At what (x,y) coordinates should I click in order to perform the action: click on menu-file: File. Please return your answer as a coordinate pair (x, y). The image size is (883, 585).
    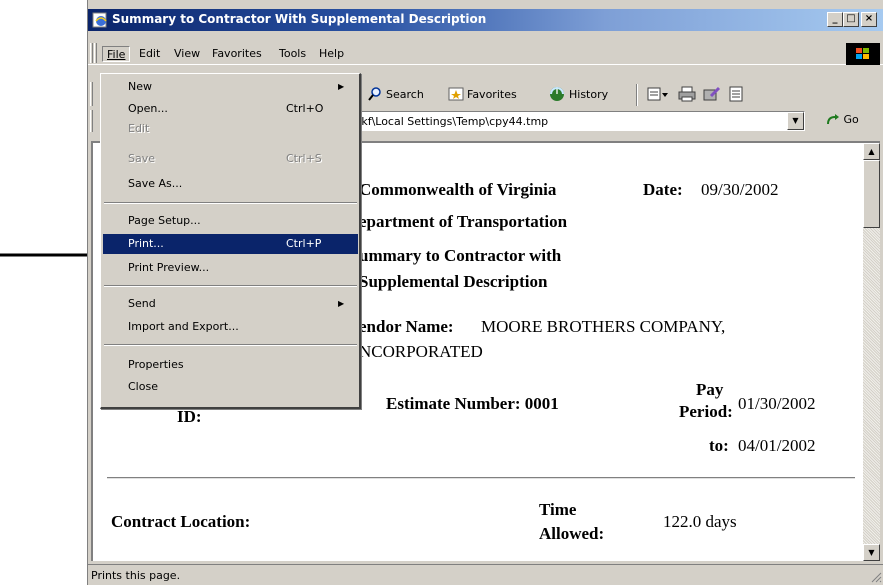
    Looking at the image, I should click on (116, 54).